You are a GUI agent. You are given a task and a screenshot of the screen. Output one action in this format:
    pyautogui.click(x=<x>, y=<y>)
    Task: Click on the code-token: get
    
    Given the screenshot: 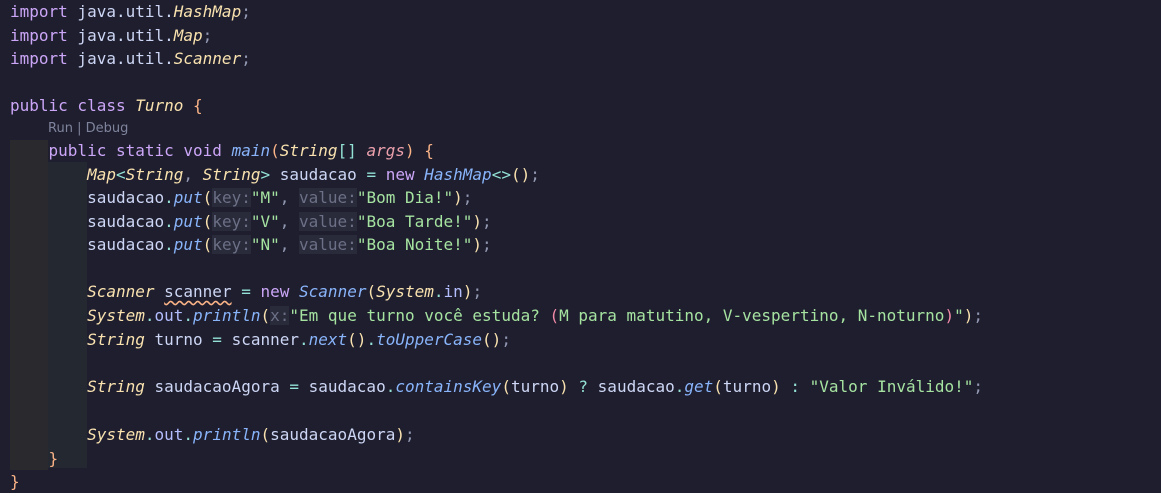 What is the action you would take?
    pyautogui.click(x=699, y=386)
    